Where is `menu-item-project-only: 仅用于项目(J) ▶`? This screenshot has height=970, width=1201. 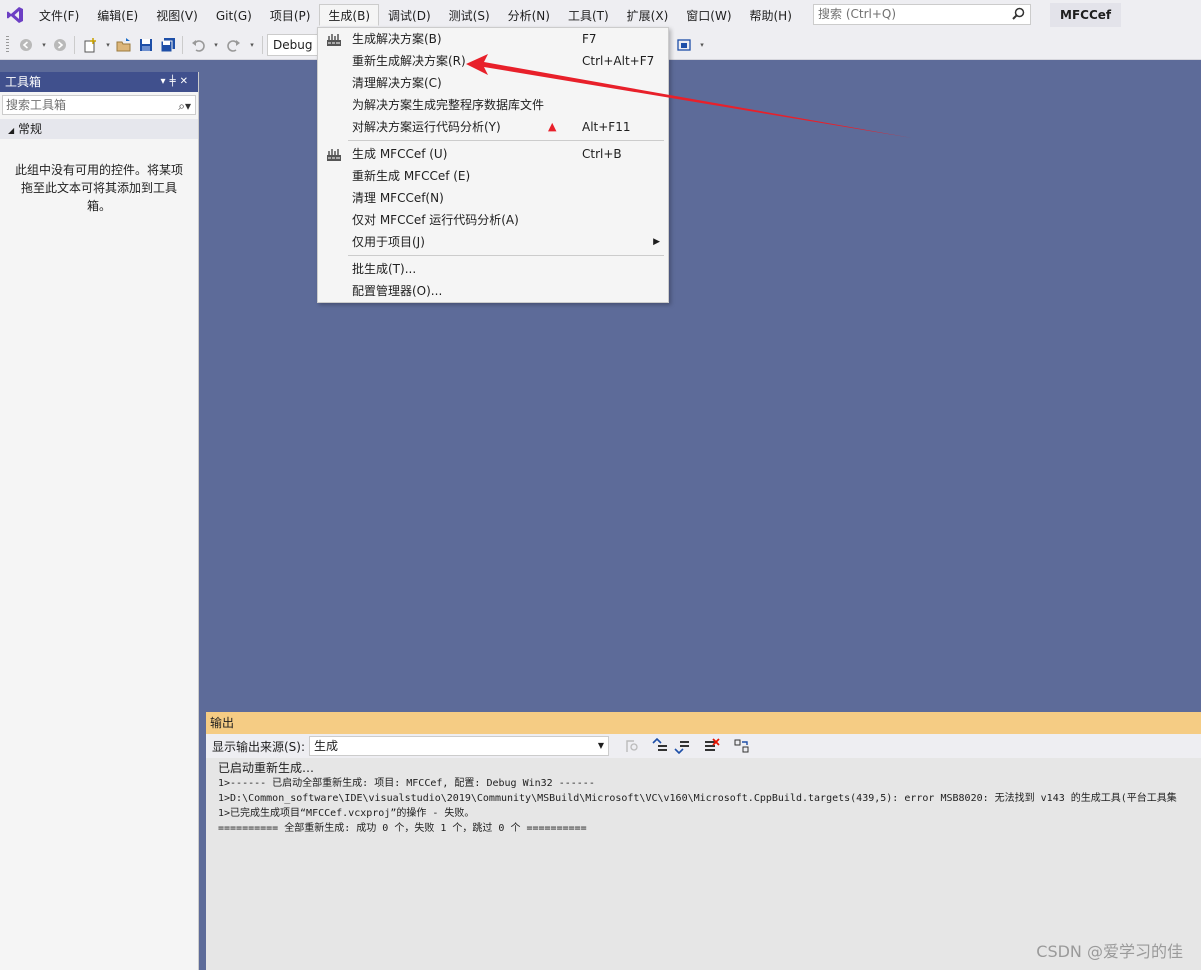 menu-item-project-only: 仅用于项目(J) ▶ is located at coordinates (493, 242).